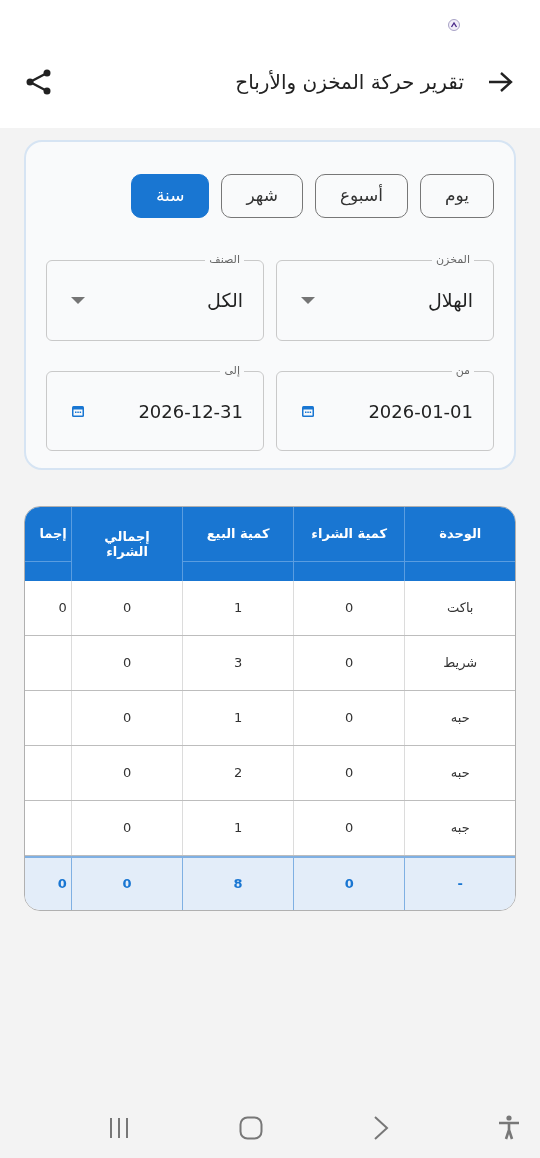 The height and width of the screenshot is (1158, 540). What do you see at coordinates (48, 534) in the screenshot?
I see `column-header: إجما` at bounding box center [48, 534].